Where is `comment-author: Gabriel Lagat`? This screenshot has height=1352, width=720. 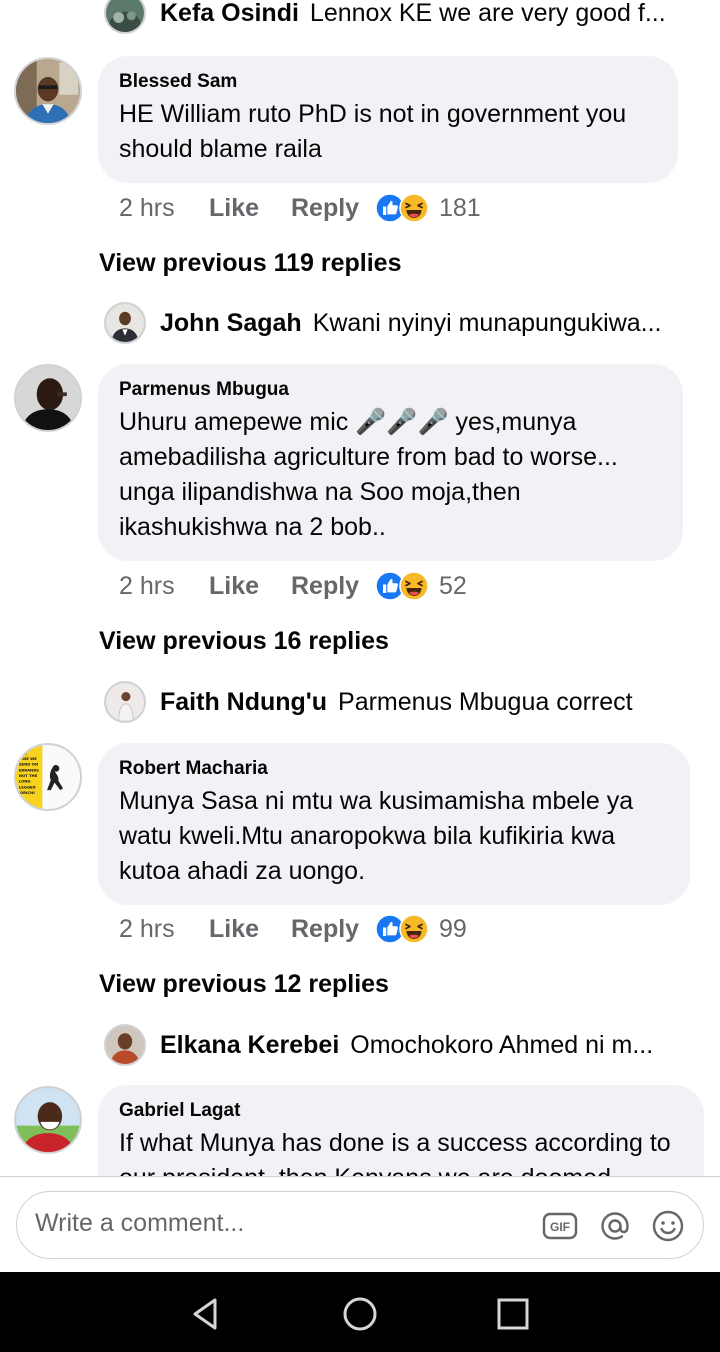 comment-author: Gabriel Lagat is located at coordinates (400, 1111).